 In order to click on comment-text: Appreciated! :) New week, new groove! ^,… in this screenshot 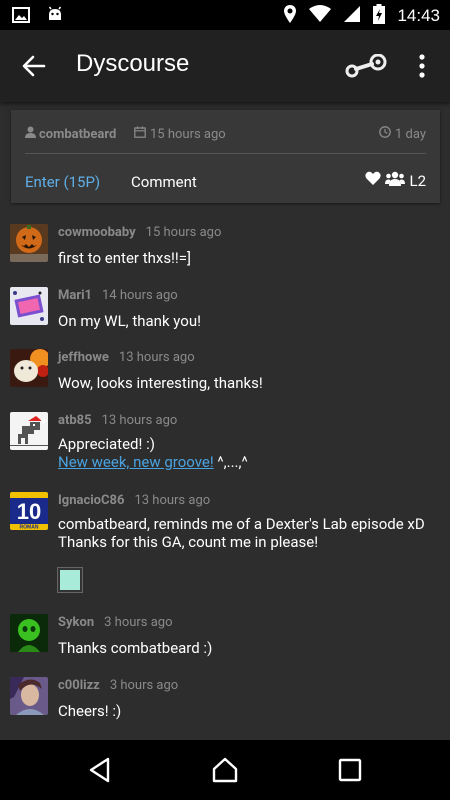, I will do `click(153, 453)`.